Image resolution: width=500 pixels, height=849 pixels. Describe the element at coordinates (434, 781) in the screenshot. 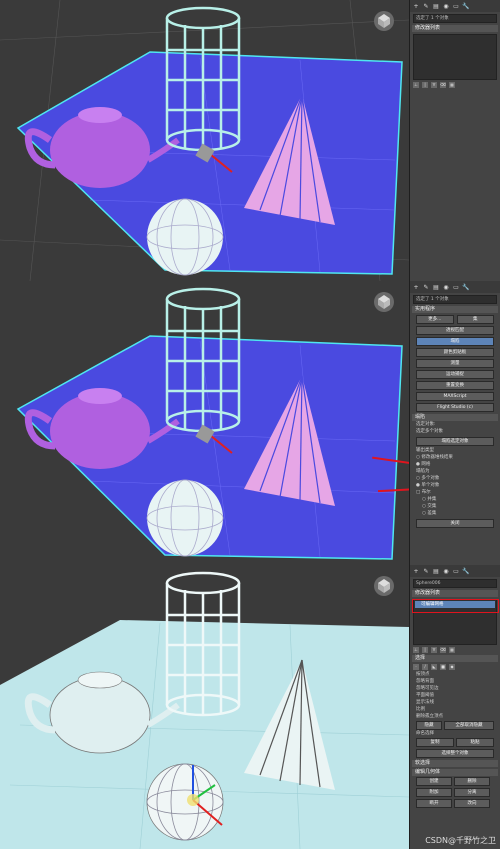

I see `create-button: 创建` at that location.